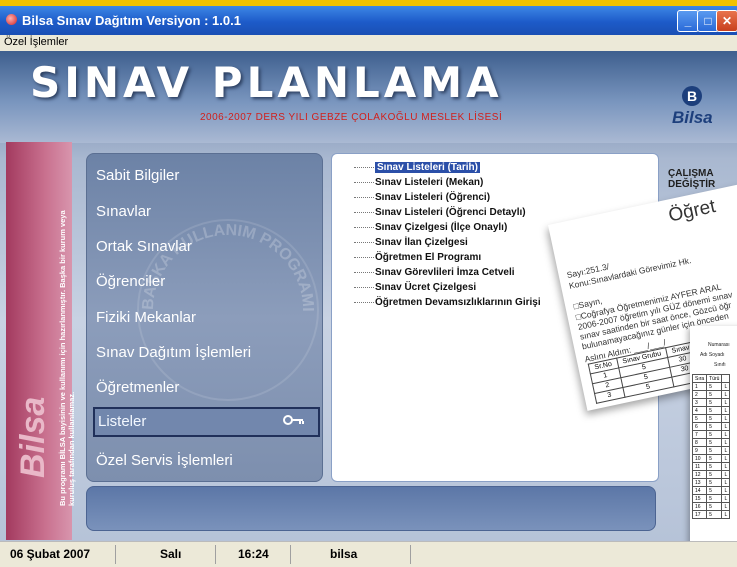 This screenshot has height=567, width=737. I want to click on status-date: 06 Şubat 2007, so click(50, 554).